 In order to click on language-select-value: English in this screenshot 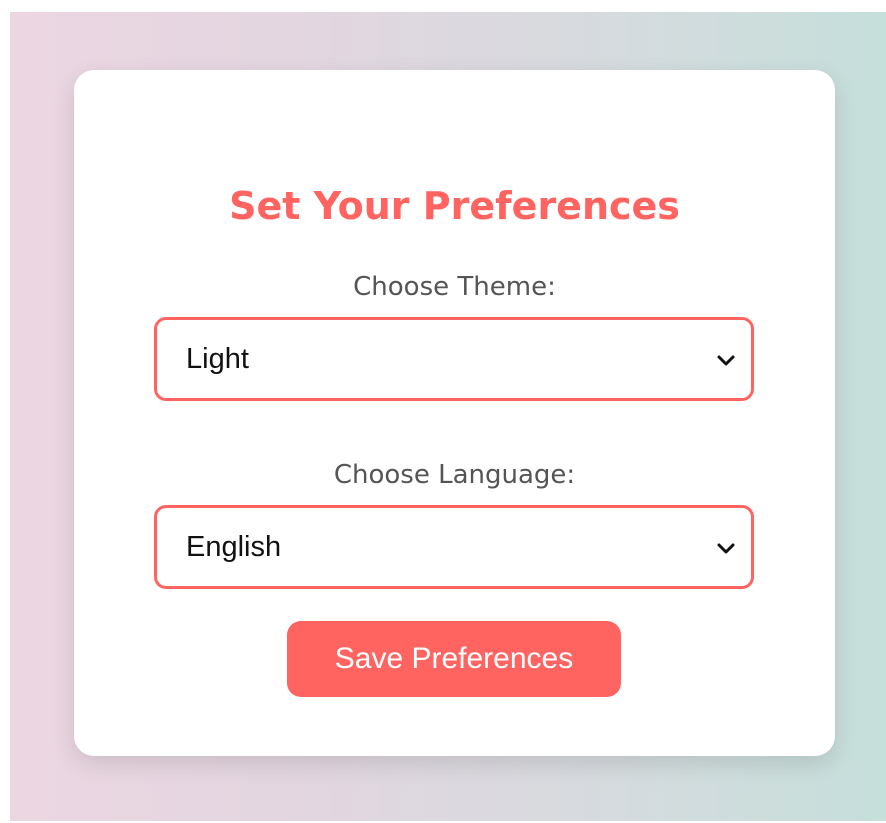, I will do `click(234, 547)`.